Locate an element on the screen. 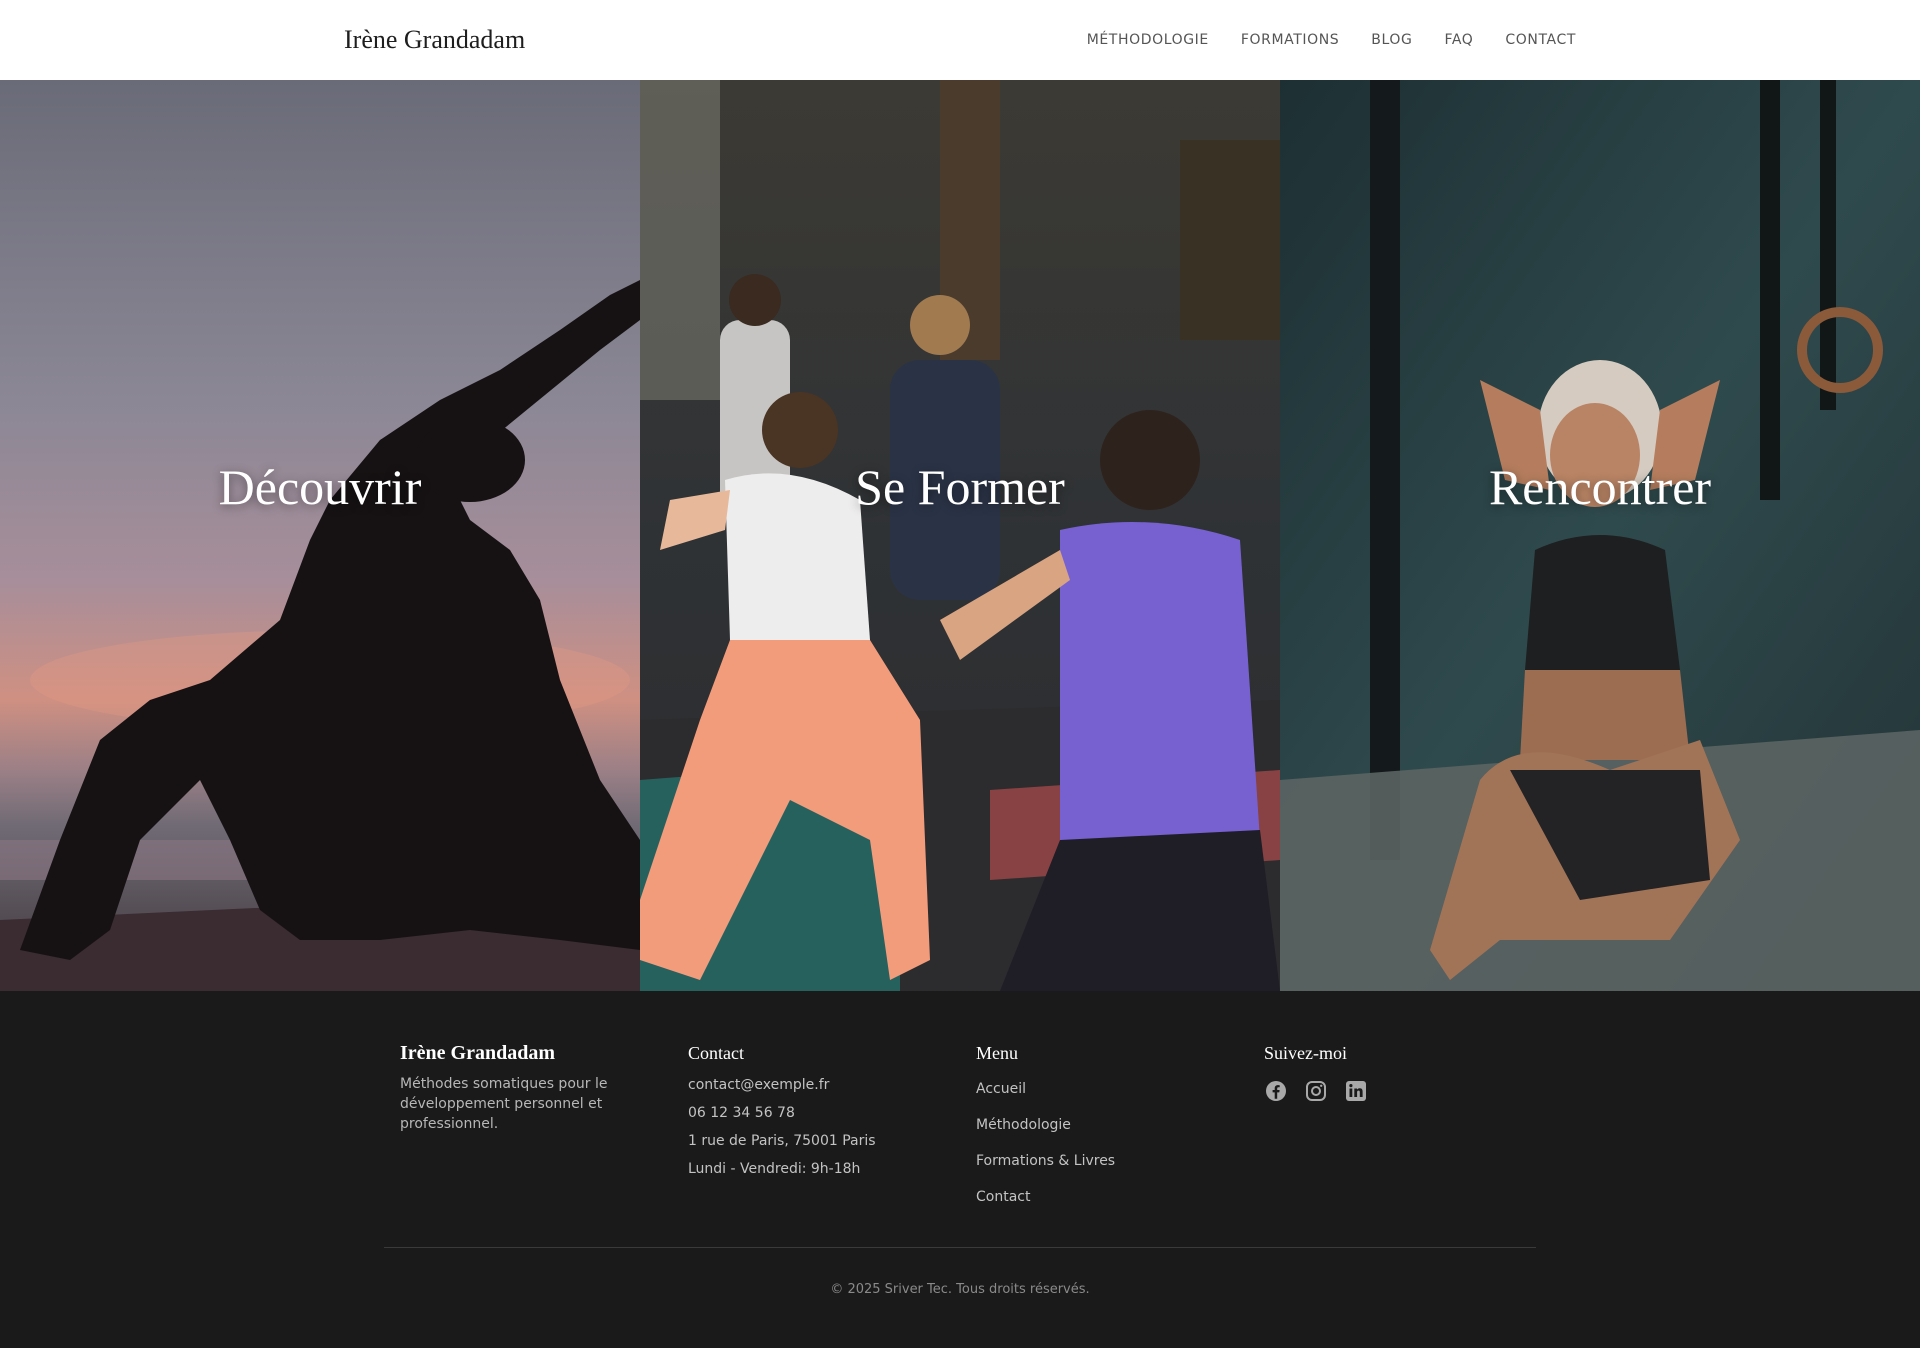 The width and height of the screenshot is (1920, 1348). nav-link-contact: CONTACT is located at coordinates (1540, 40).